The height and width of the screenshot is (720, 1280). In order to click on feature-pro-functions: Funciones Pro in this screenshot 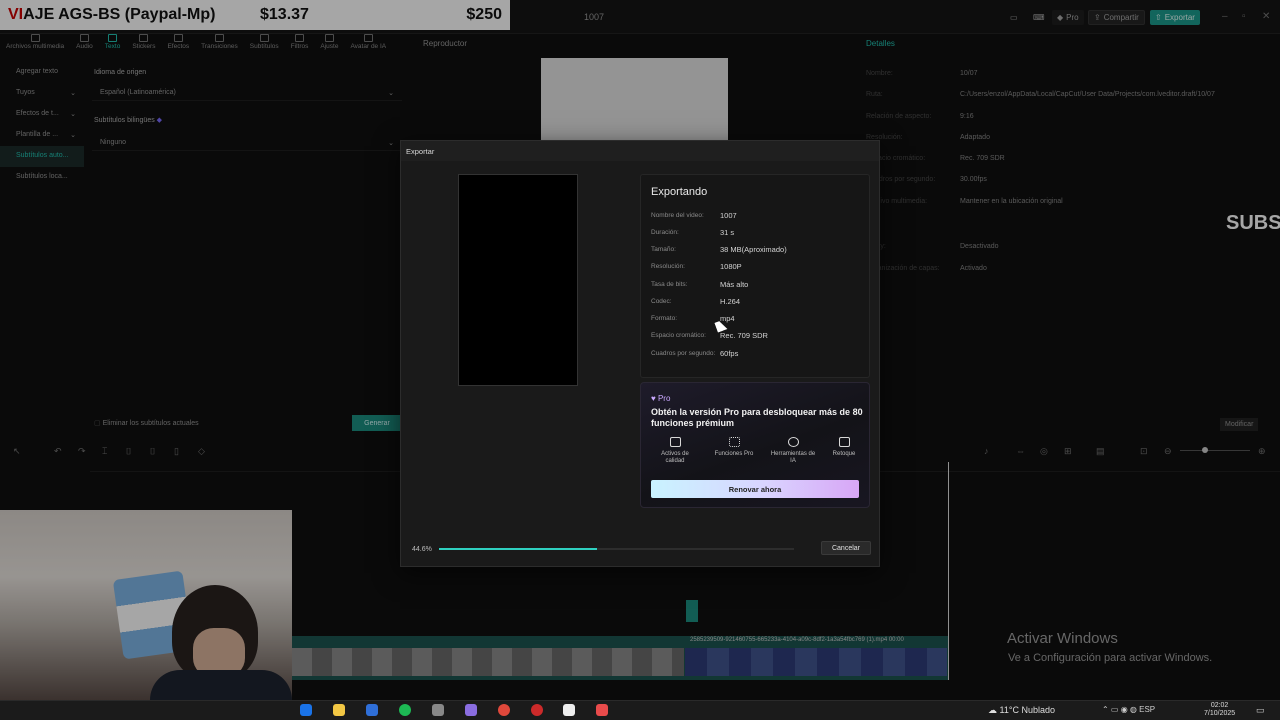, I will do `click(734, 447)`.